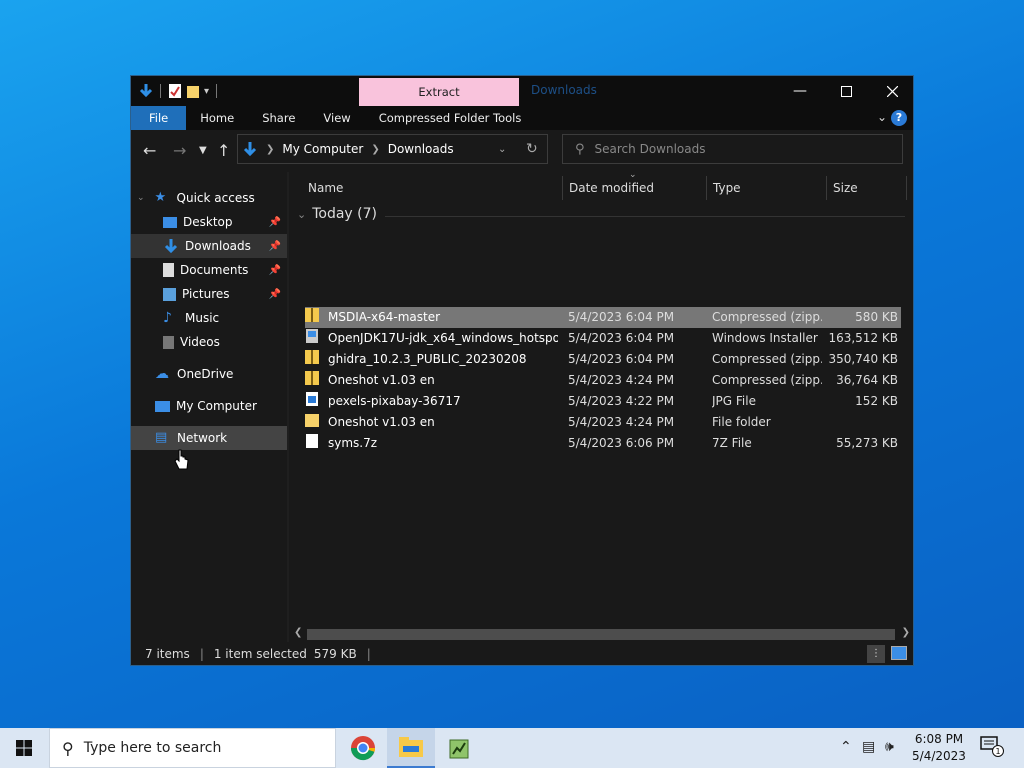  What do you see at coordinates (337, 214) in the screenshot?
I see `group-header: ⌄ Today (7)` at bounding box center [337, 214].